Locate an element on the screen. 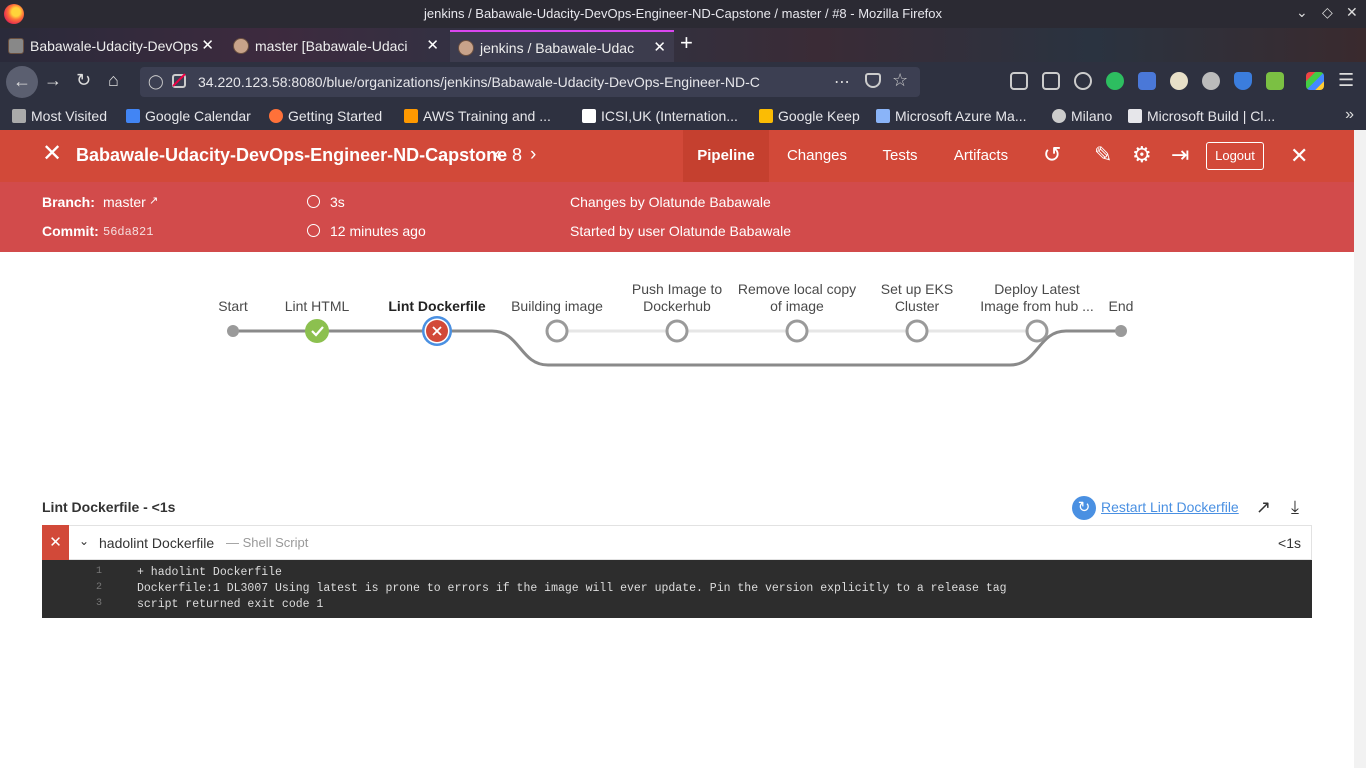  stage-label-setup-eks: Set up EKS Cluster is located at coordinates (917, 298).